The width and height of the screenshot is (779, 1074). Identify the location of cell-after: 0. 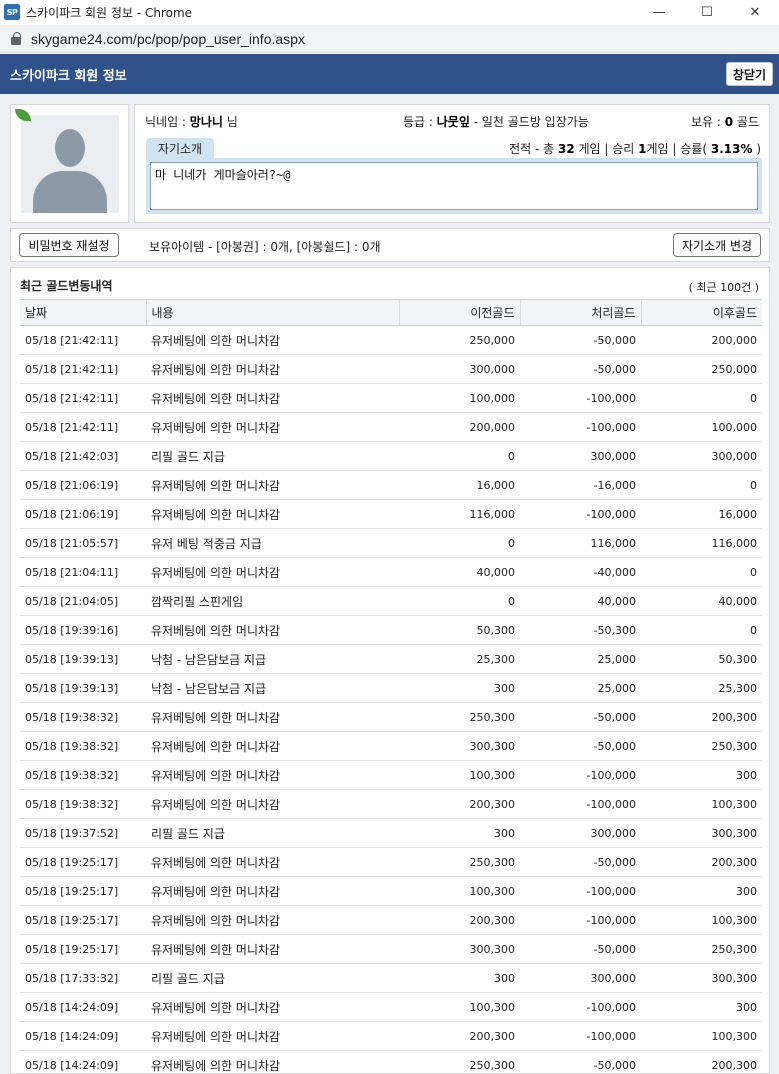
(701, 630).